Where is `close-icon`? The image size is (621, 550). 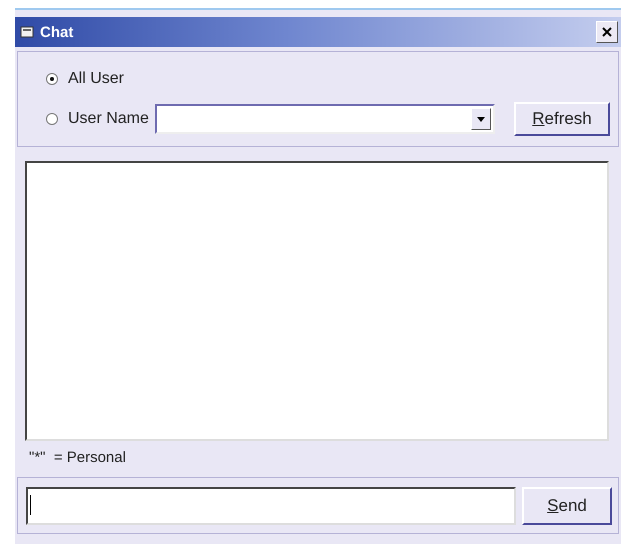 close-icon is located at coordinates (607, 32).